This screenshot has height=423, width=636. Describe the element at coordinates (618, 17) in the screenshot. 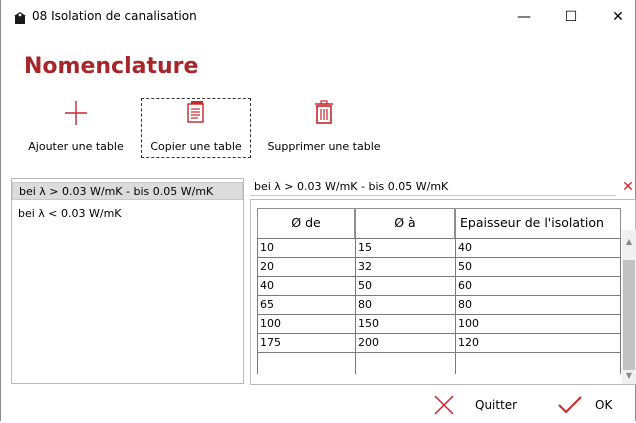

I see `close-window-button: ✕` at that location.